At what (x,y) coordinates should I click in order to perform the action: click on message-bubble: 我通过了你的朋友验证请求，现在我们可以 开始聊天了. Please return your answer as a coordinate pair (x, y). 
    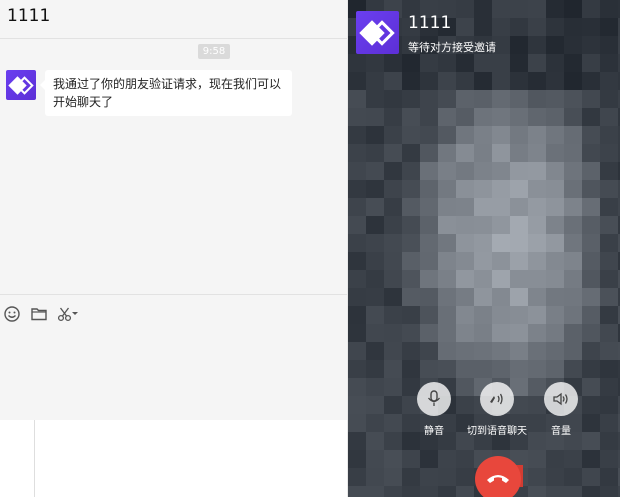
    Looking at the image, I should click on (166, 93).